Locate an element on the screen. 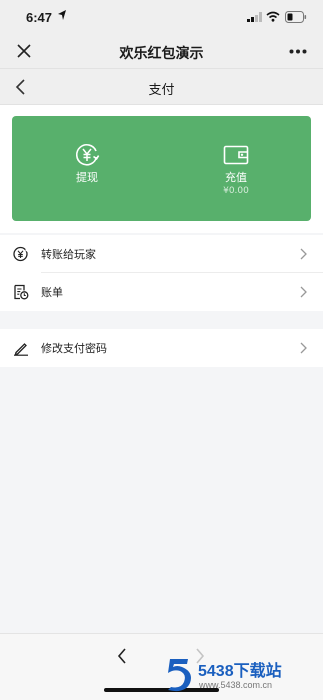 This screenshot has width=323, height=700. menu-item-label: 账单 is located at coordinates (52, 292).